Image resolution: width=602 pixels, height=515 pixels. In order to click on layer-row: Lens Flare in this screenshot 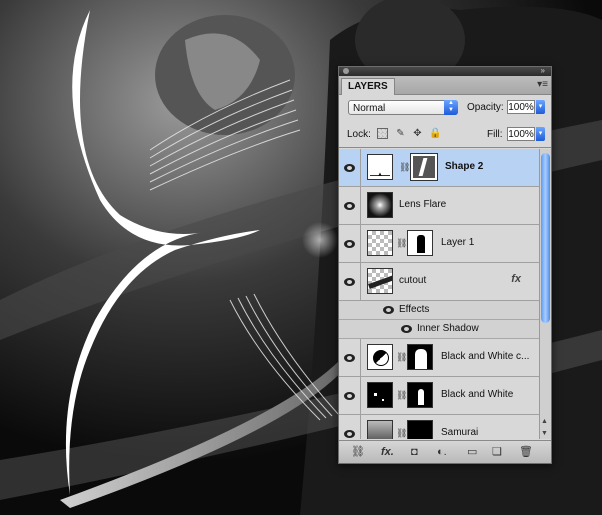, I will do `click(439, 206)`.